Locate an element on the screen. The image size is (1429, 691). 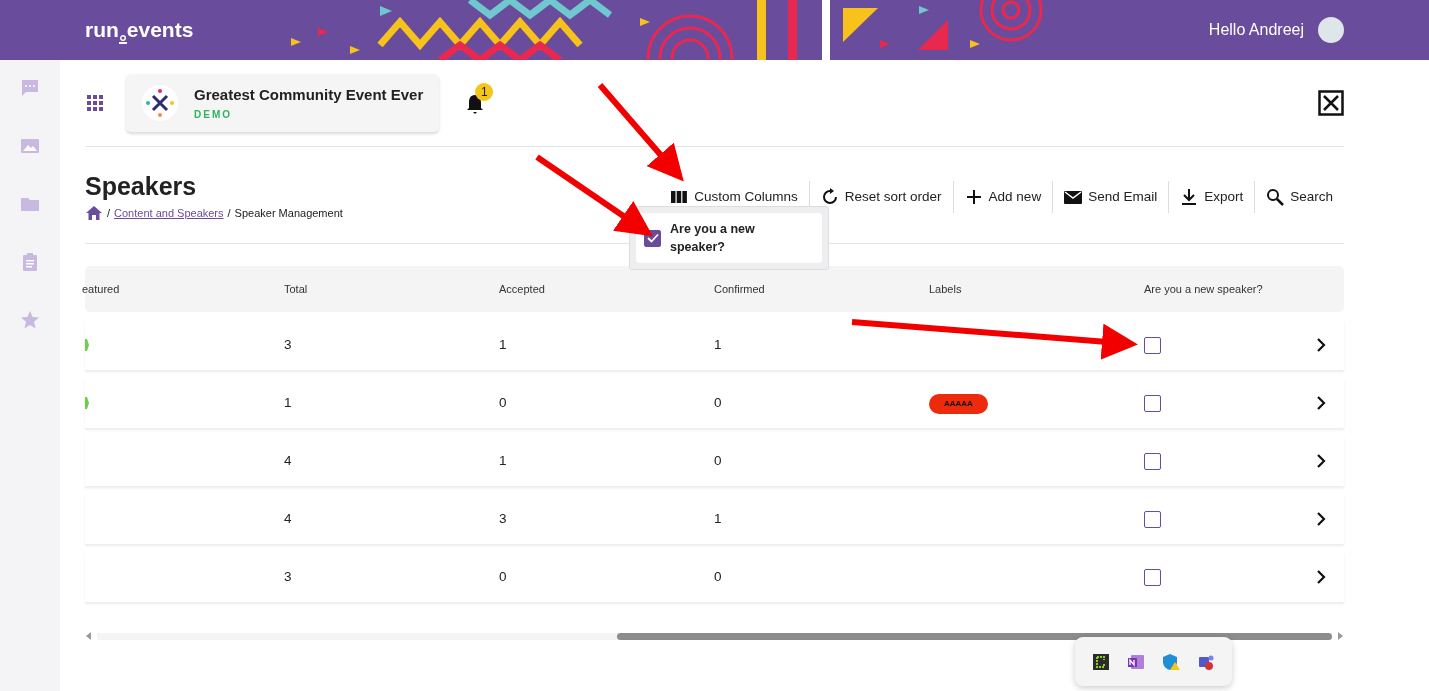
event-logo-icon is located at coordinates (160, 103).